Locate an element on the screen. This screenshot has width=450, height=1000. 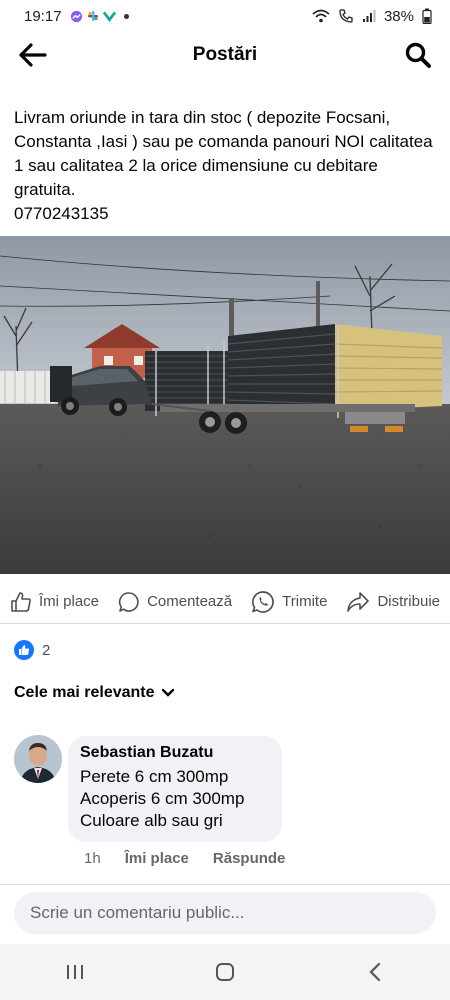
post-actions: Îmi place Comentează Trimite Distribuie is located at coordinates (225, 602).